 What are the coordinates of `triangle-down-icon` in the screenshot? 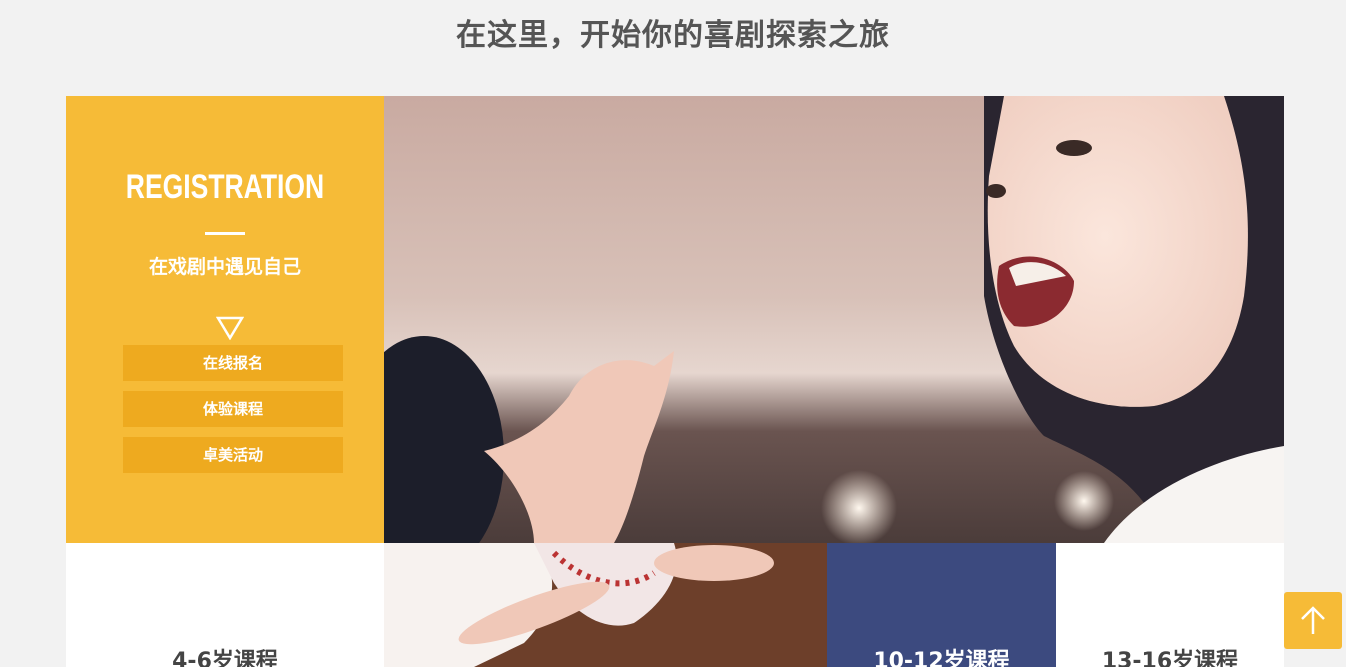 It's located at (230, 328).